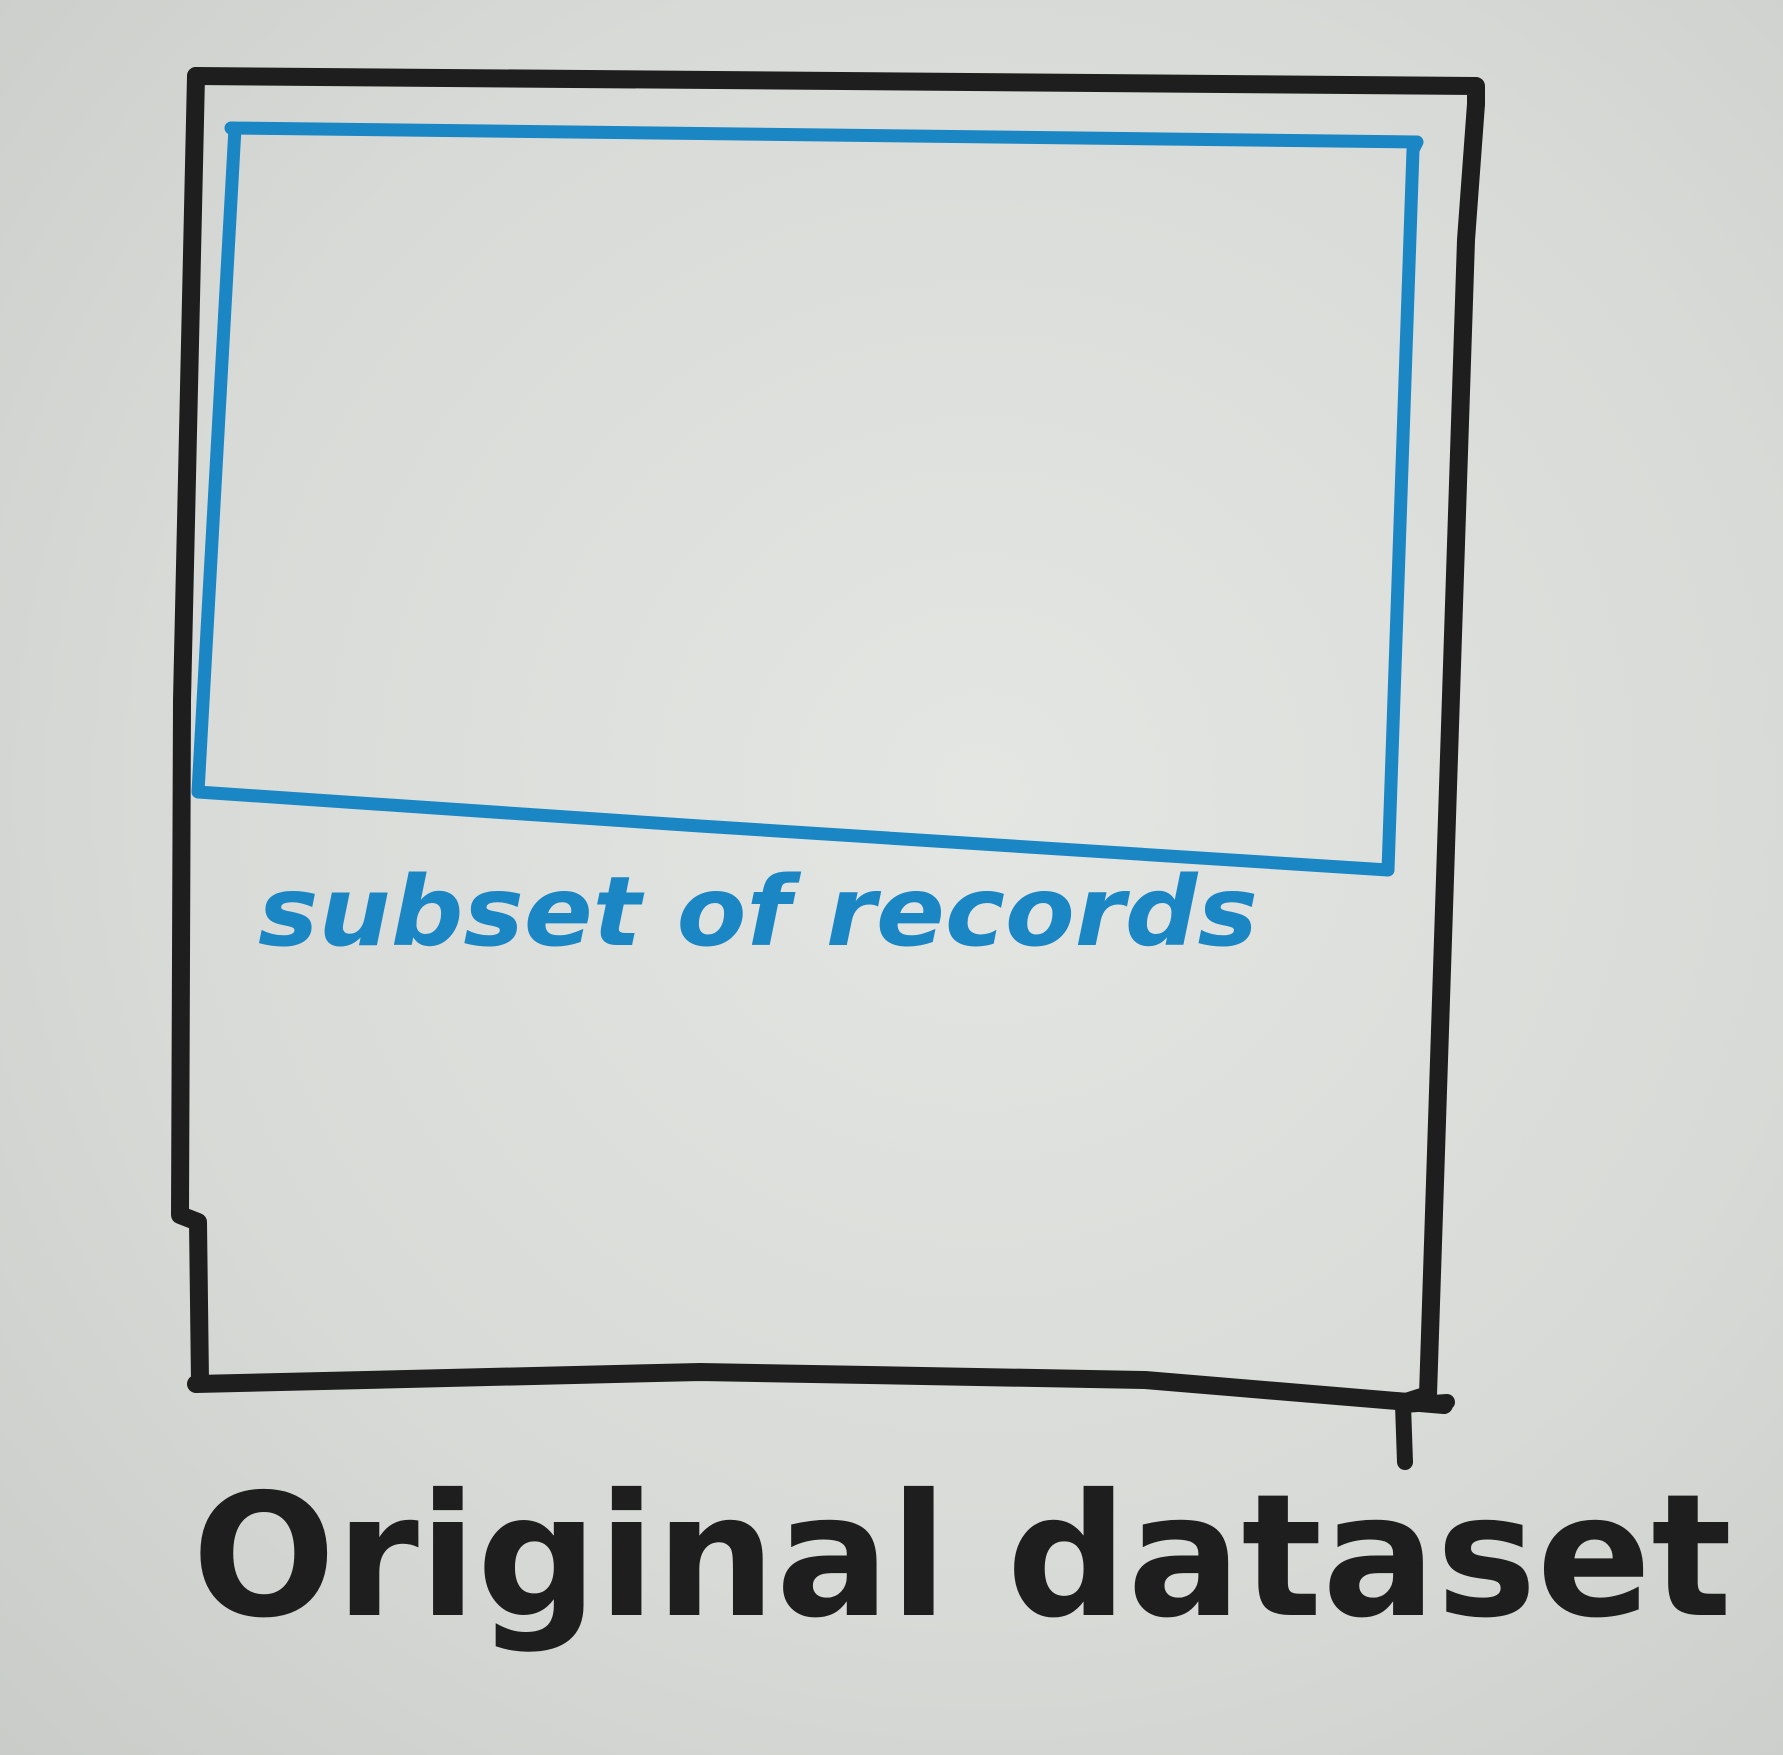 The image size is (1783, 1755). I want to click on original-dataset-label: Original dataset, so click(962, 1557).